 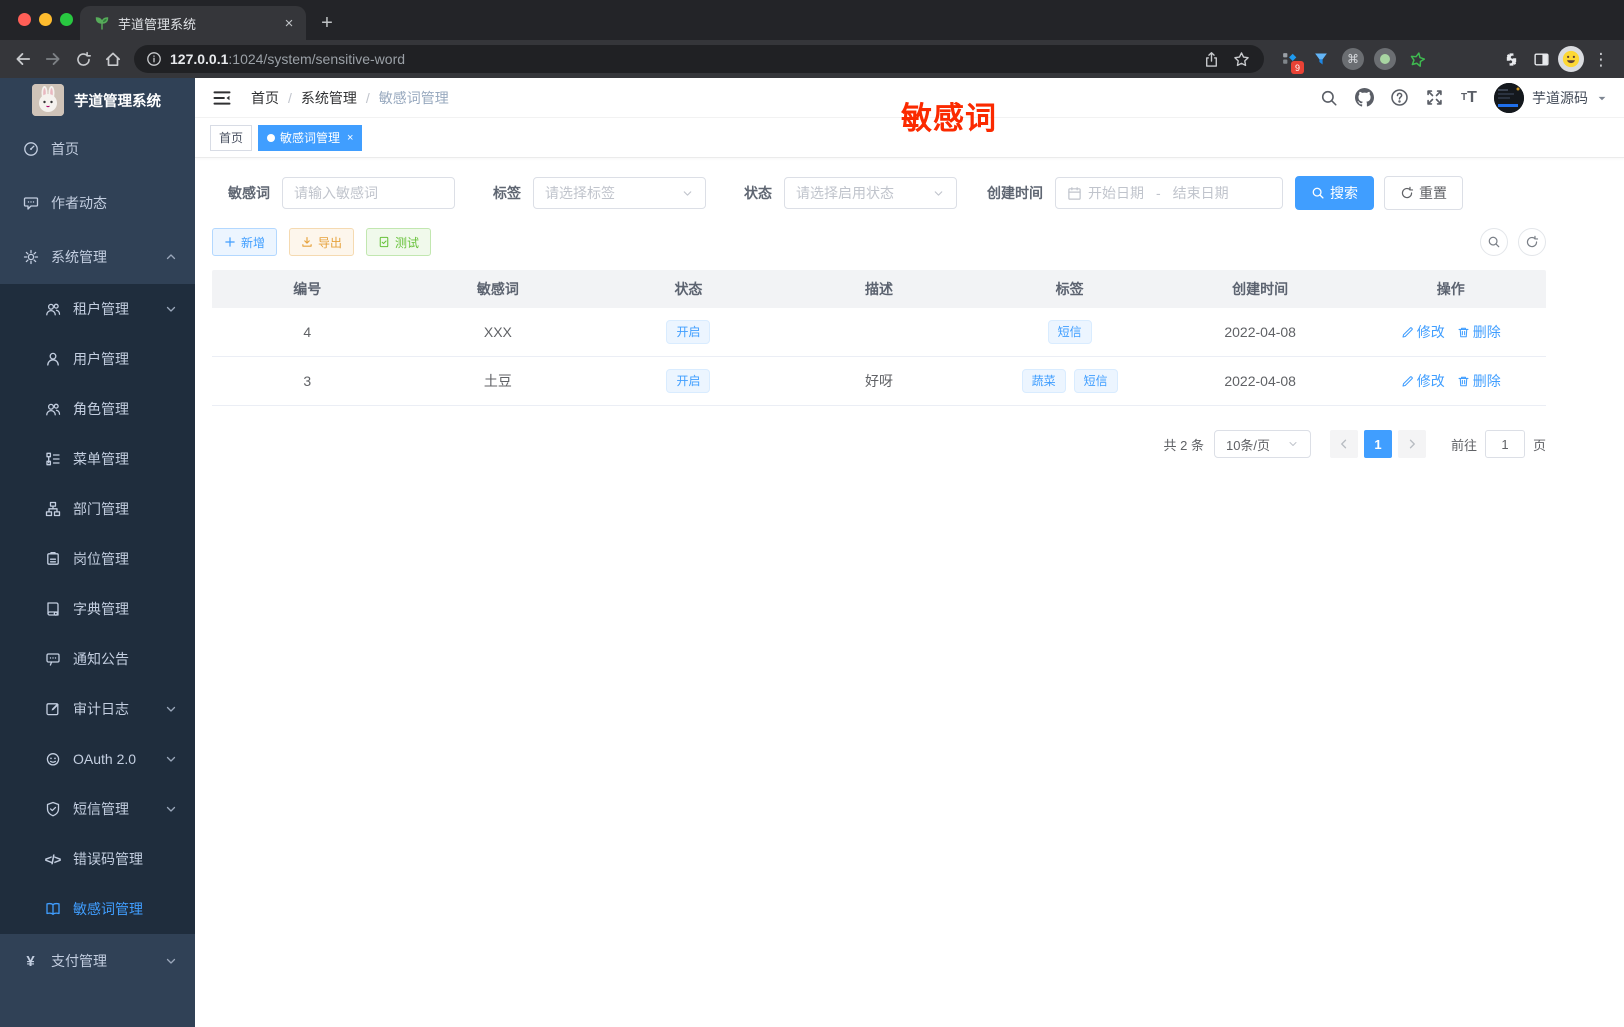 What do you see at coordinates (53, 59) in the screenshot?
I see `forward-icon` at bounding box center [53, 59].